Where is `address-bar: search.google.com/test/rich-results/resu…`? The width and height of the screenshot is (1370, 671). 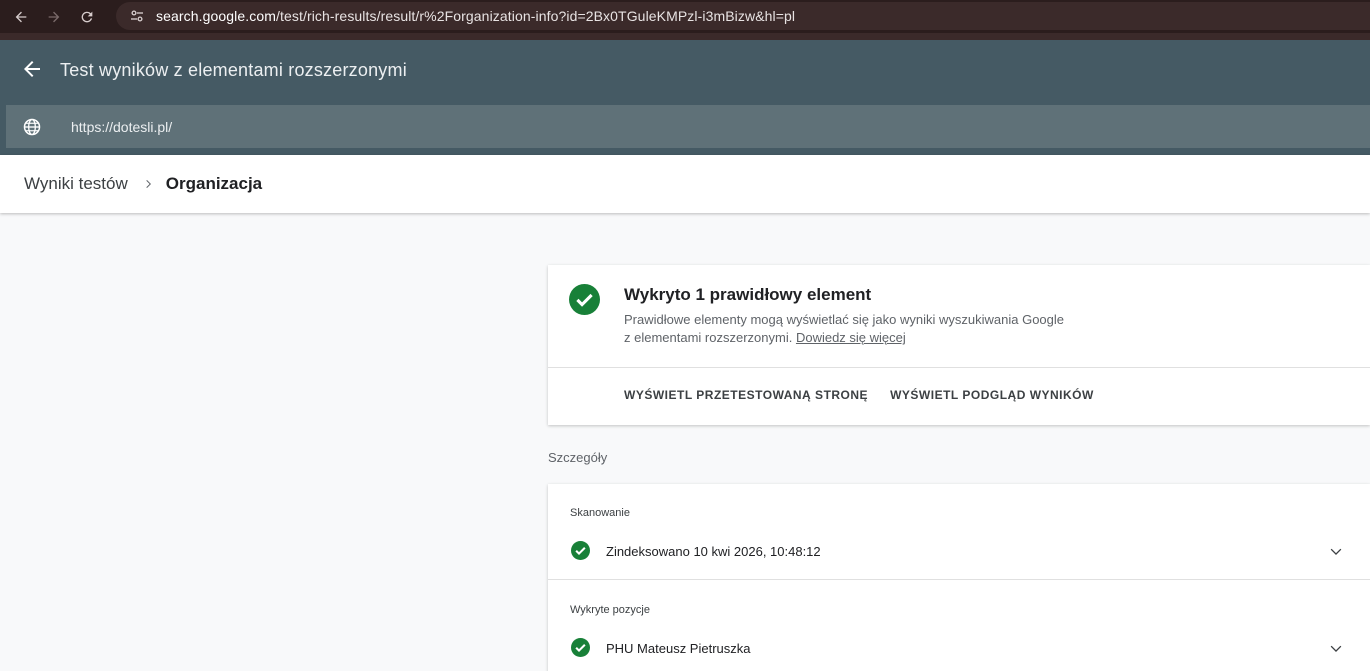
address-bar: search.google.com/test/rich-results/resu… is located at coordinates (743, 16).